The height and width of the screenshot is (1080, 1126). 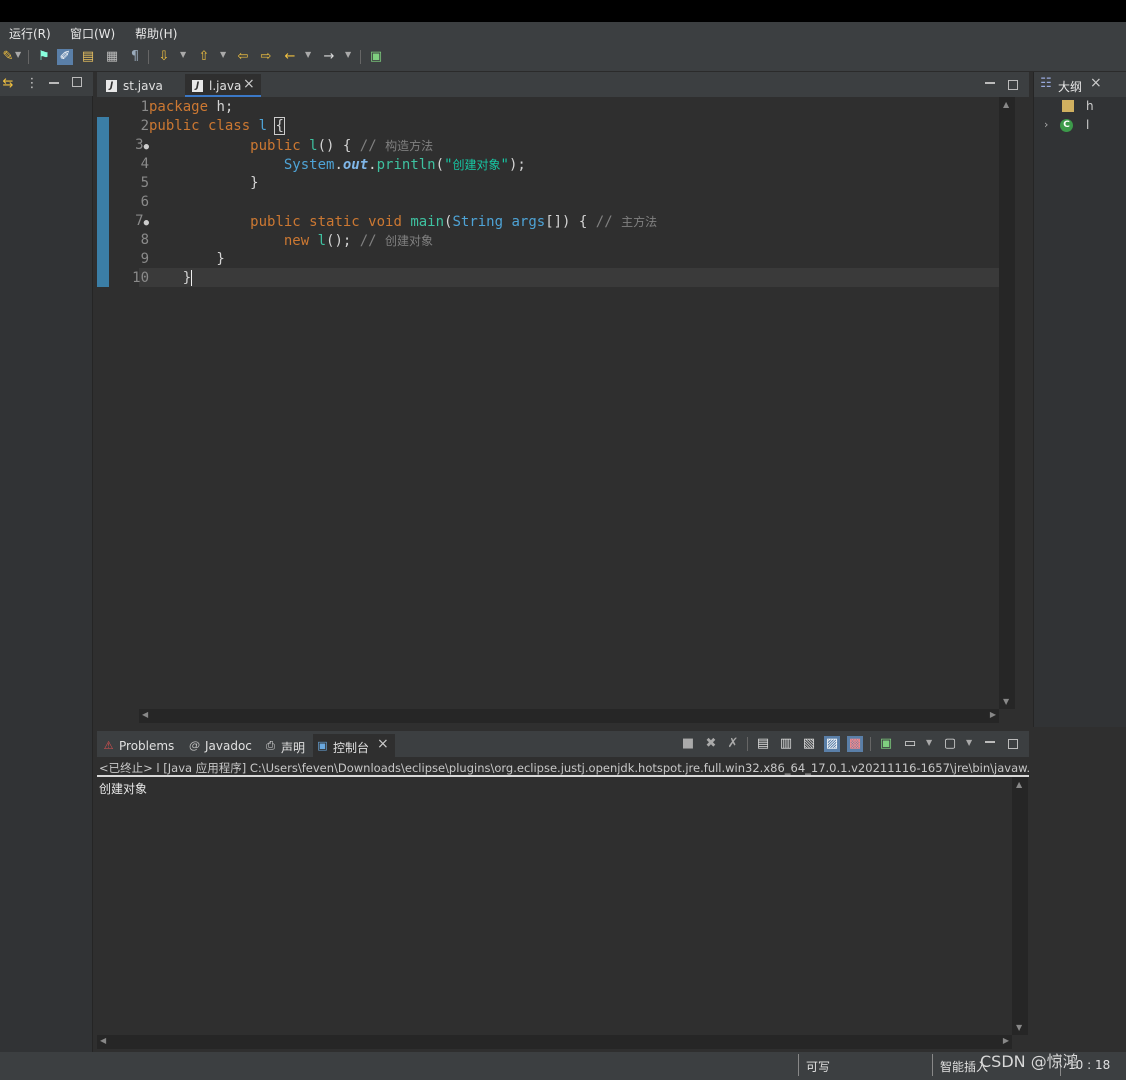 I want to click on outline-panel: ☷ 大纲 × h › C l, so click(x=1079, y=399).